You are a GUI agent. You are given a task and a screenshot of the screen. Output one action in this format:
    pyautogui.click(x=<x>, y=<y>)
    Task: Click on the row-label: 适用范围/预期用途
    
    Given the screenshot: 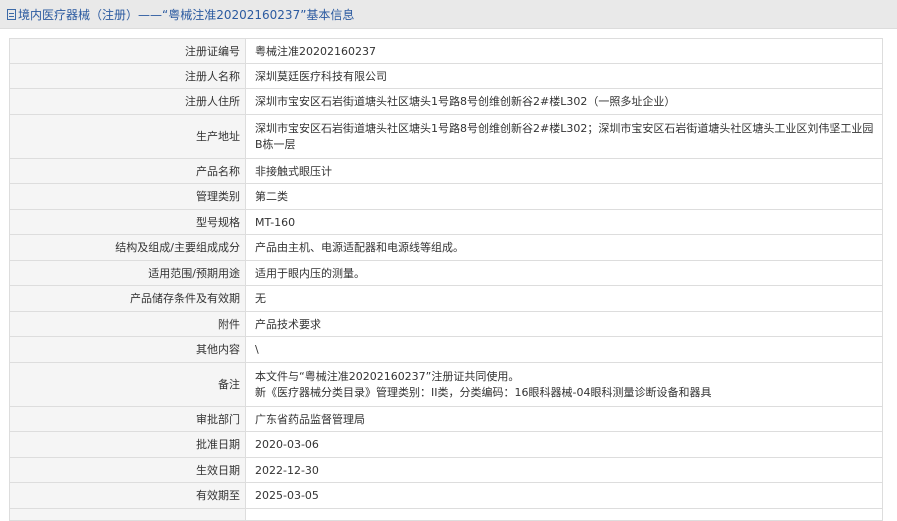 What is the action you would take?
    pyautogui.click(x=127, y=273)
    